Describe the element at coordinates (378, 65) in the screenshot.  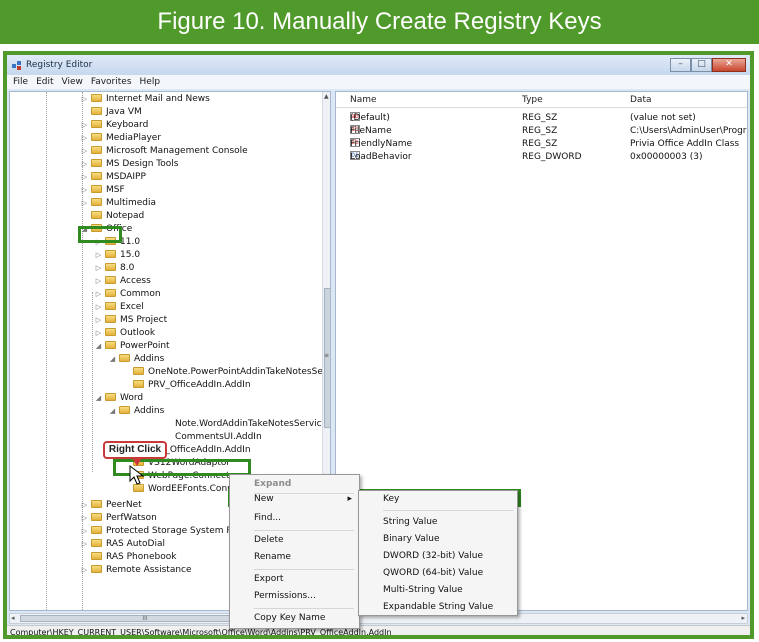
I see `title-bar: Registry Editor – □ ✕` at that location.